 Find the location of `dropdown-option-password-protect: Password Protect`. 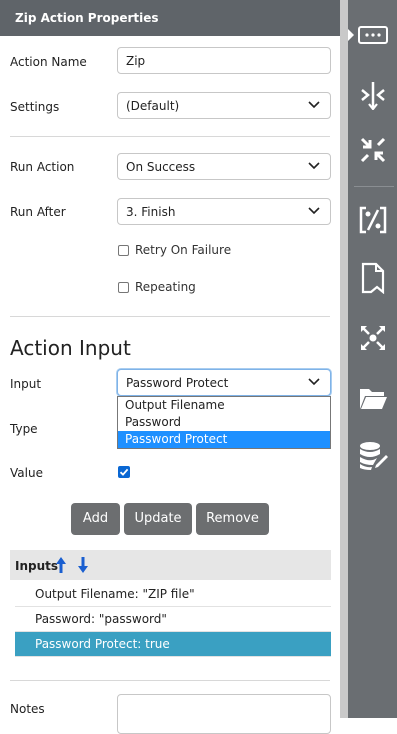

dropdown-option-password-protect: Password Protect is located at coordinates (224, 439).